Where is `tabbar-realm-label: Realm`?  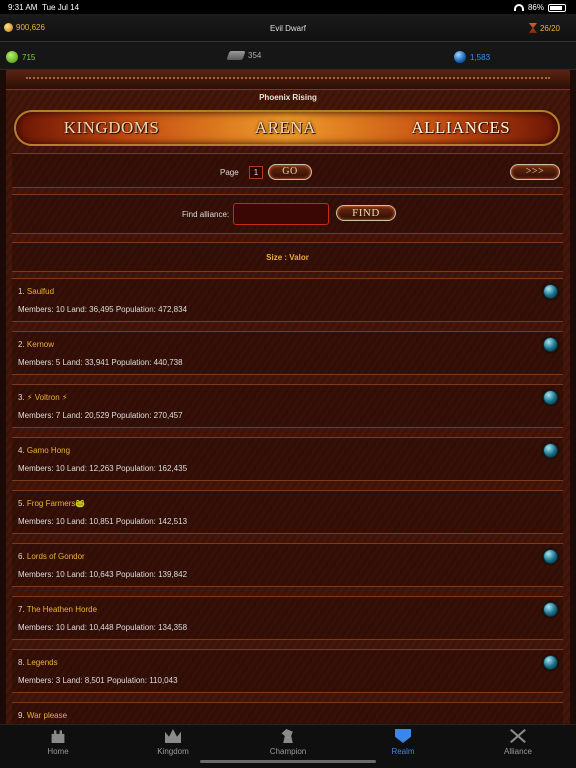 tabbar-realm-label: Realm is located at coordinates (403, 751).